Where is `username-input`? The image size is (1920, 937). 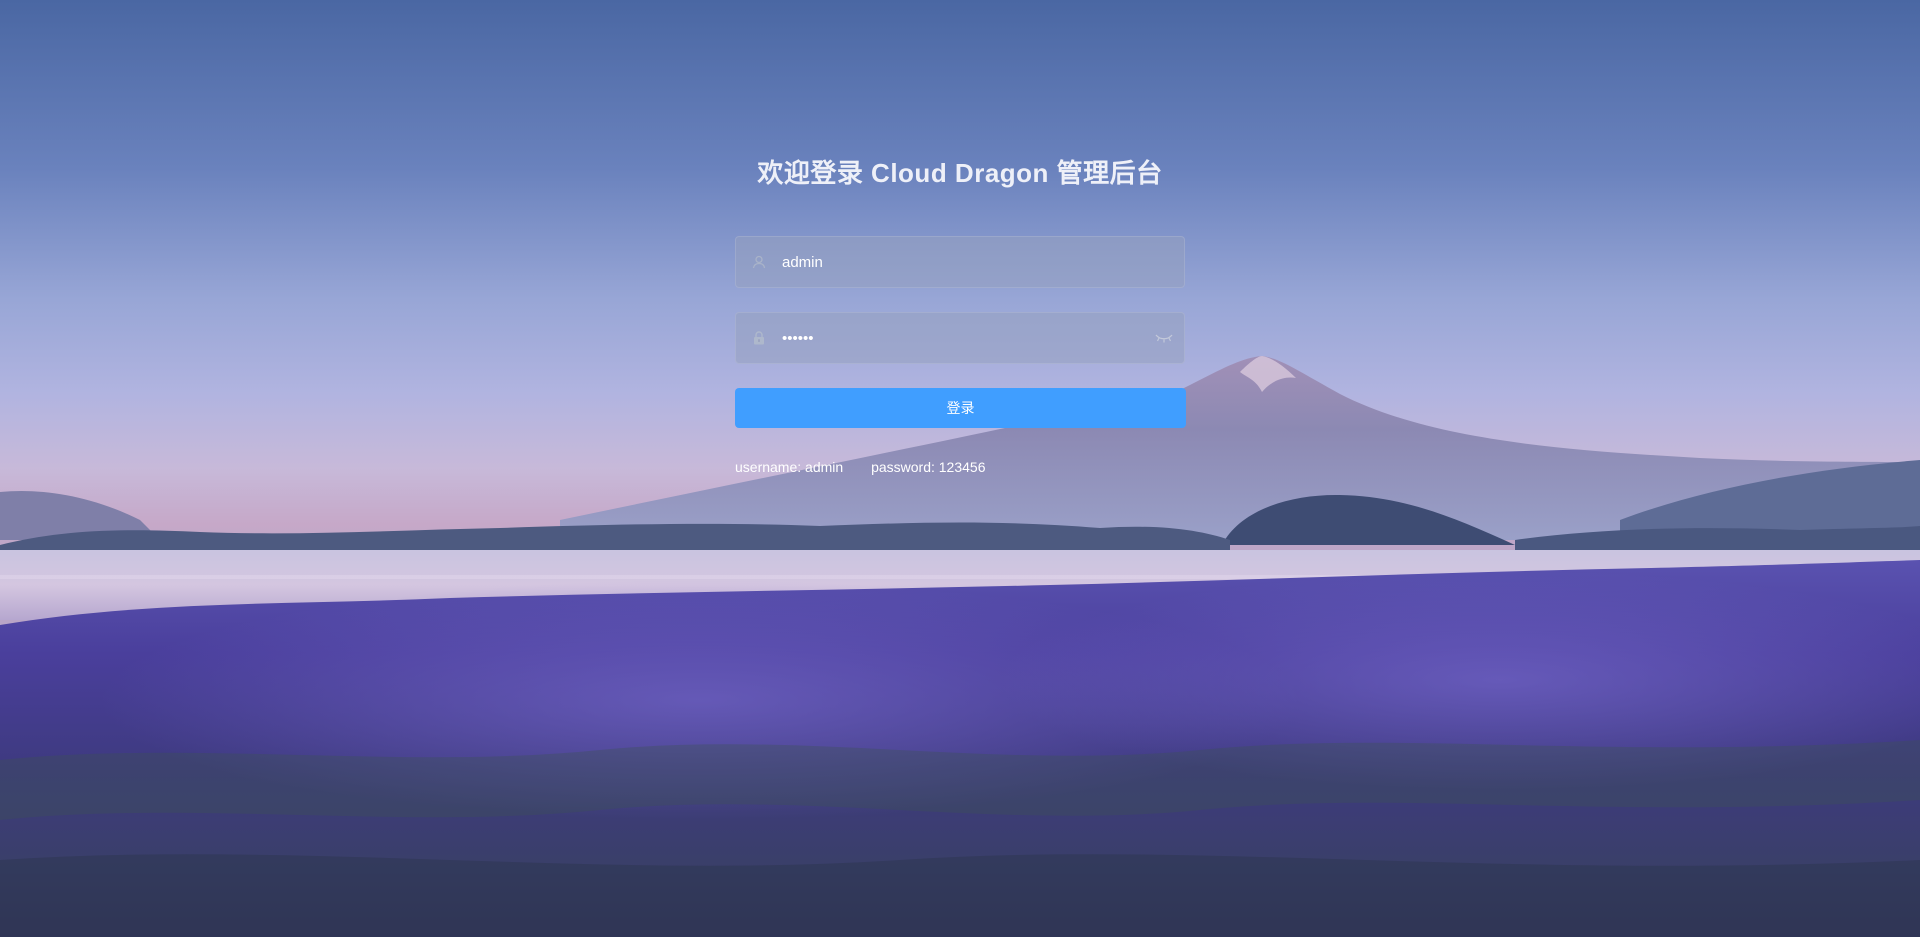 username-input is located at coordinates (983, 262).